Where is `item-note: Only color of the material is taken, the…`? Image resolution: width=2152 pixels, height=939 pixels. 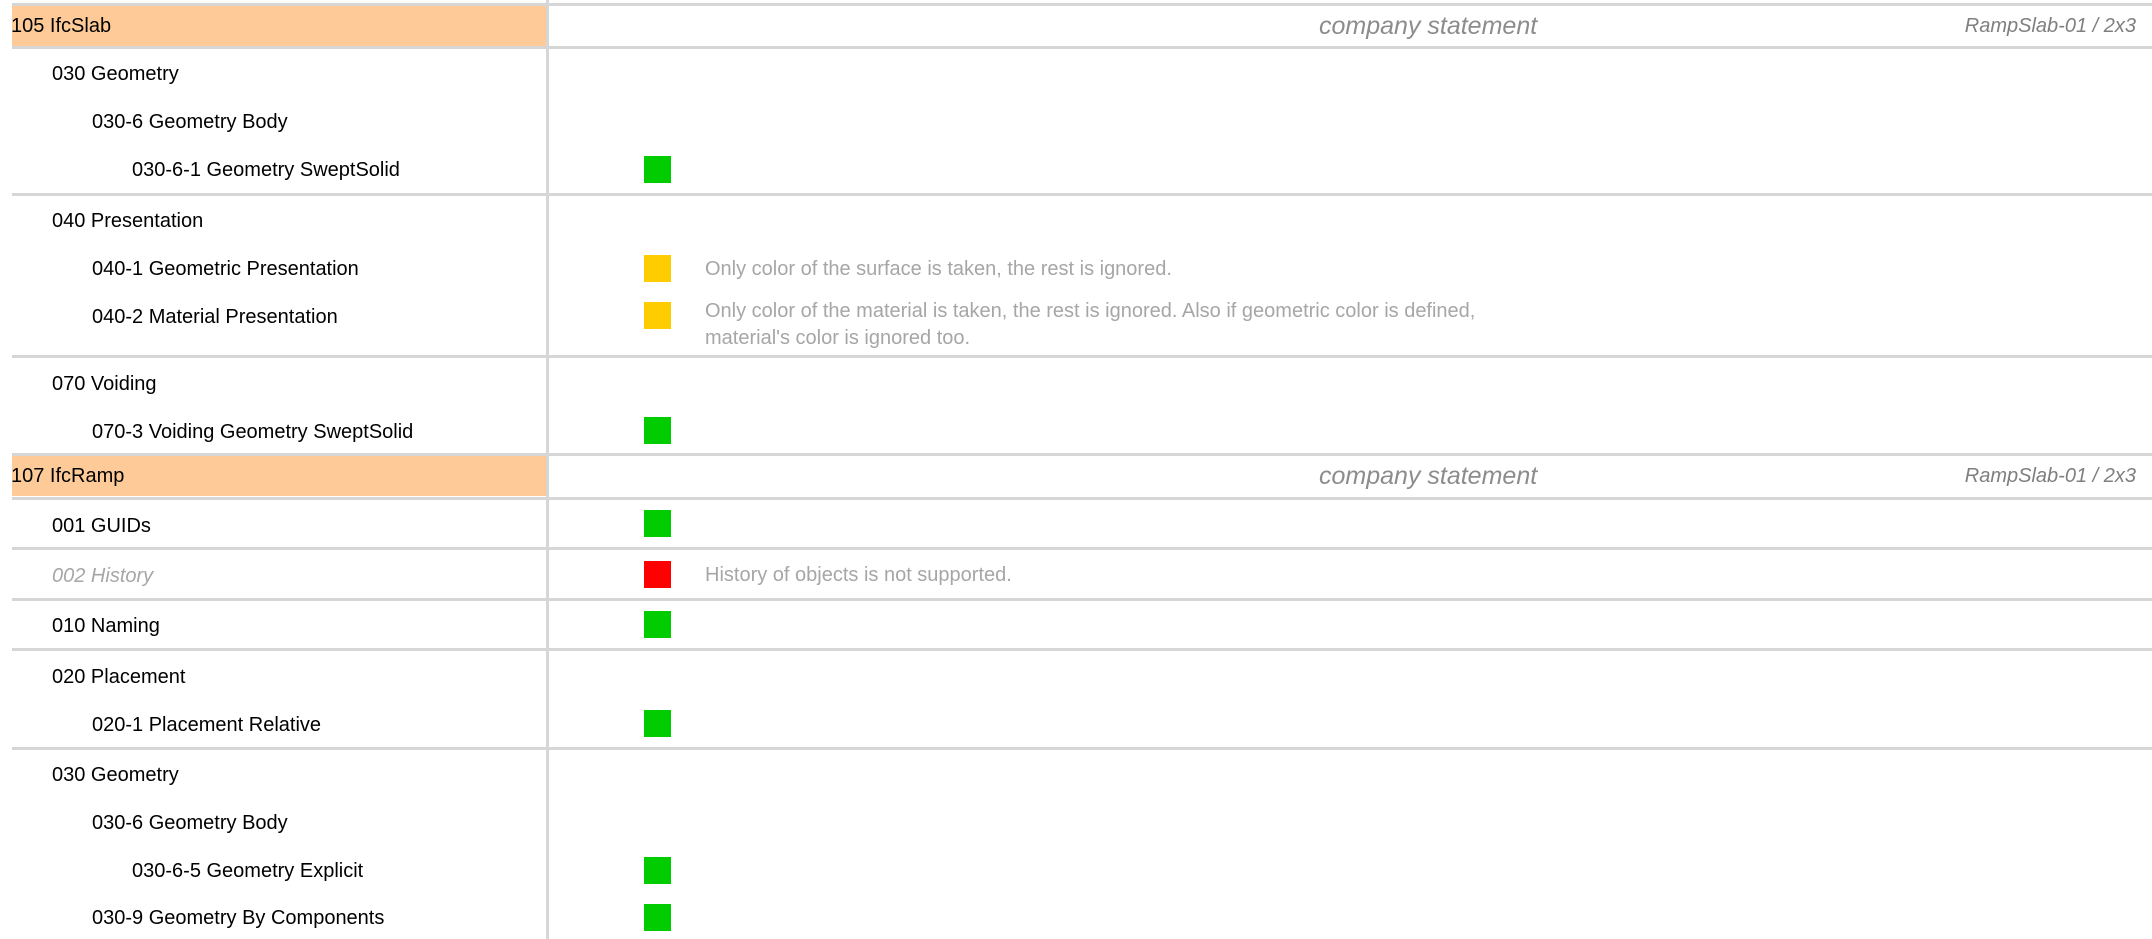
item-note: Only color of the material is taken, the… is located at coordinates (1090, 324).